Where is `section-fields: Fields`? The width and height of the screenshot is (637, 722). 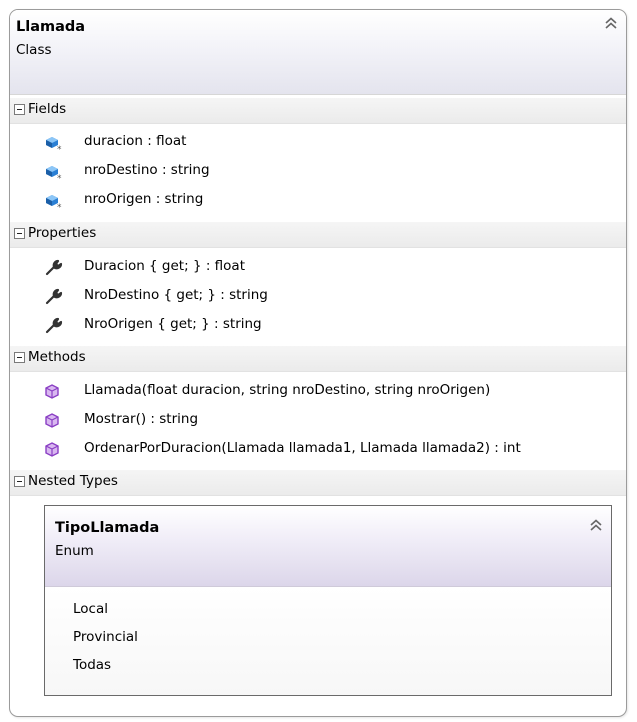 section-fields: Fields is located at coordinates (318, 110).